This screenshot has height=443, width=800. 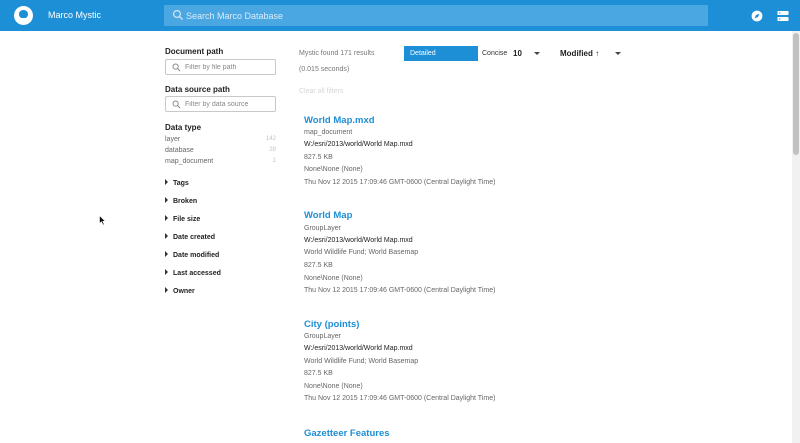 I want to click on facet-count: 28, so click(x=272, y=150).